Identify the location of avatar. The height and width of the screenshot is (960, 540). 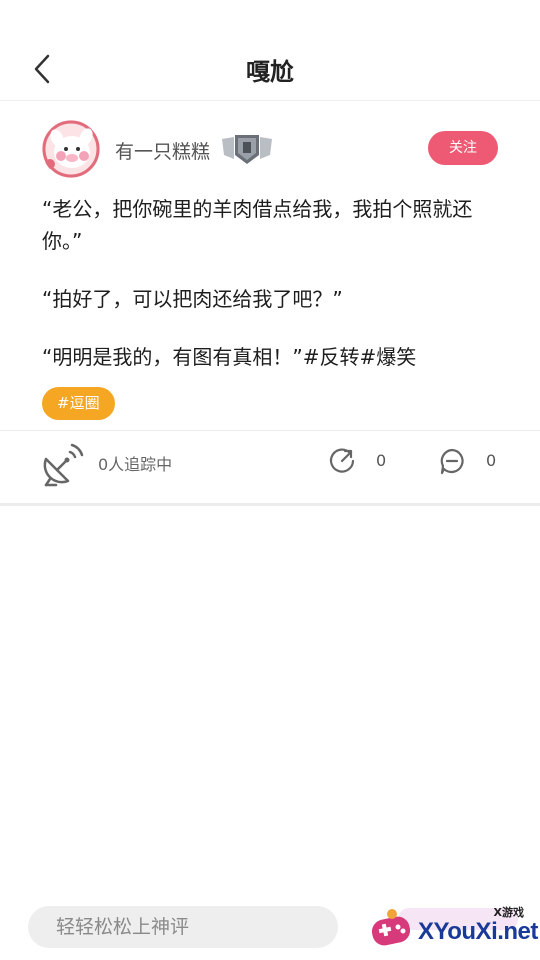
(71, 149).